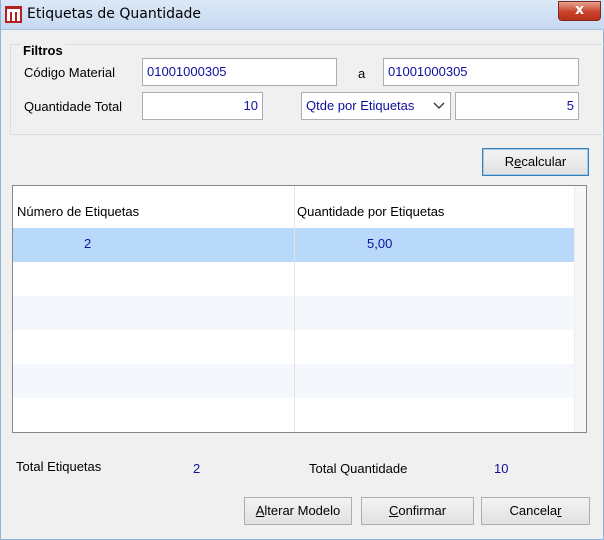  What do you see at coordinates (370, 211) in the screenshot?
I see `column-header-quantidade: Quantidade por Etiquetas` at bounding box center [370, 211].